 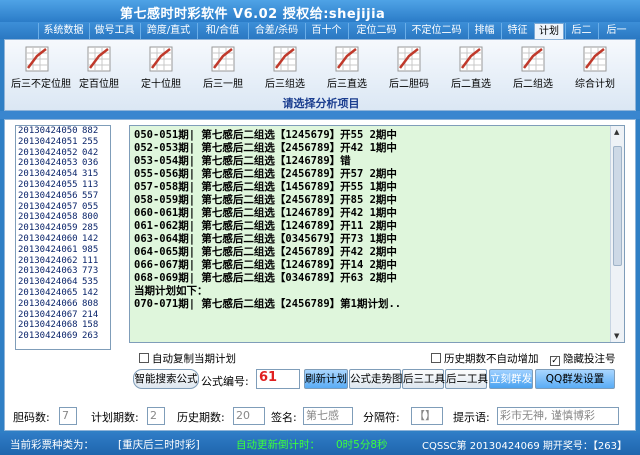 What do you see at coordinates (68, 416) in the screenshot?
I see `bile-count-input: 7` at bounding box center [68, 416].